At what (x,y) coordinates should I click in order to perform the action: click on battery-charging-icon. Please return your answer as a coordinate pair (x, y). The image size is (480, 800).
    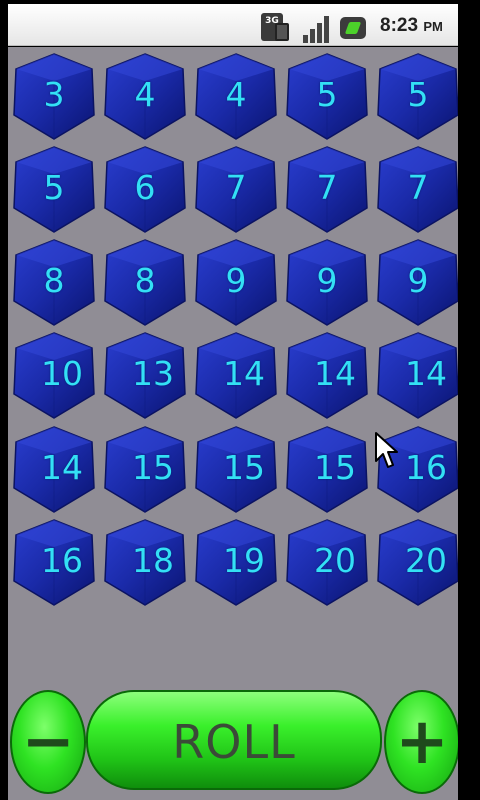
    Looking at the image, I should click on (355, 28).